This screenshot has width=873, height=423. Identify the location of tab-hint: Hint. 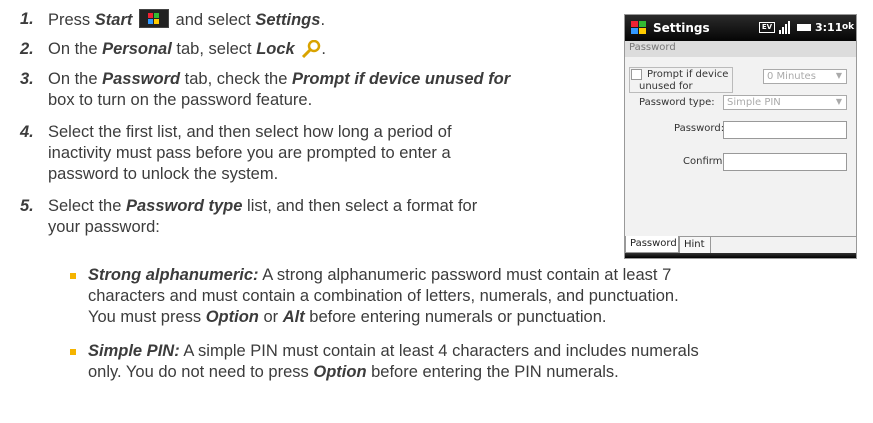
(695, 245).